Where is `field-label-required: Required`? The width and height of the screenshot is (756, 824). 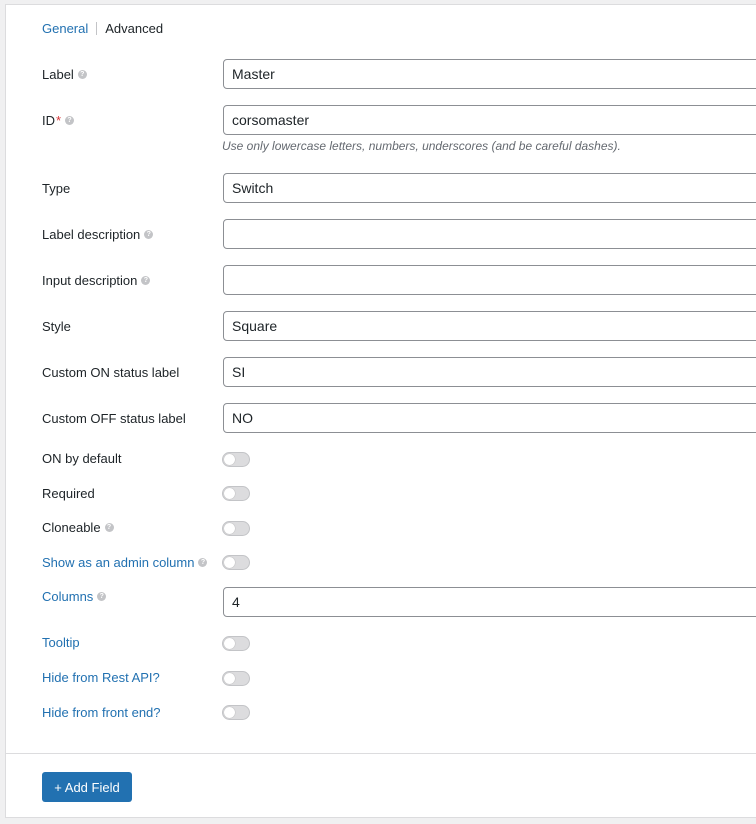 field-label-required: Required is located at coordinates (68, 493).